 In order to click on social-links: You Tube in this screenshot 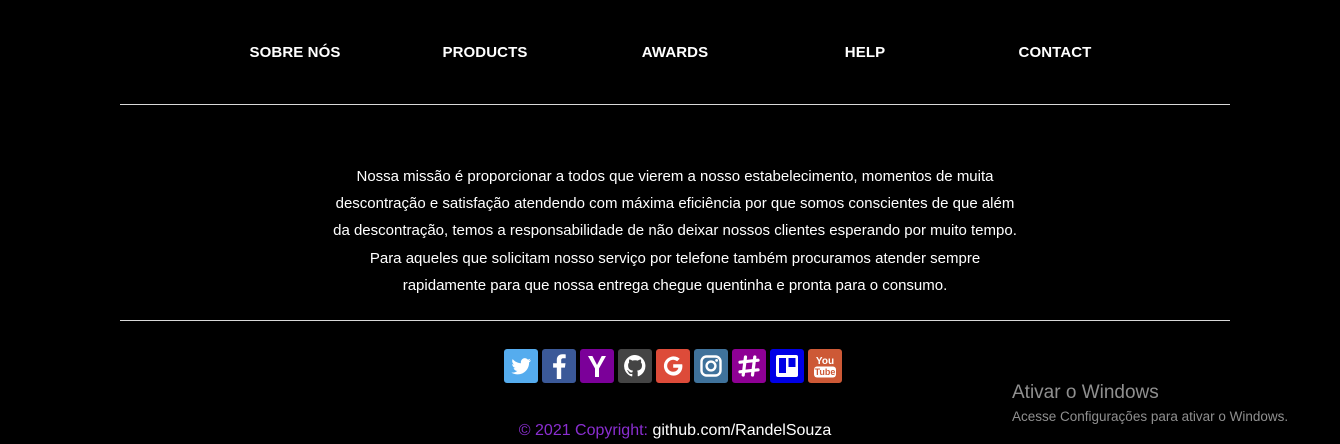, I will do `click(673, 366)`.